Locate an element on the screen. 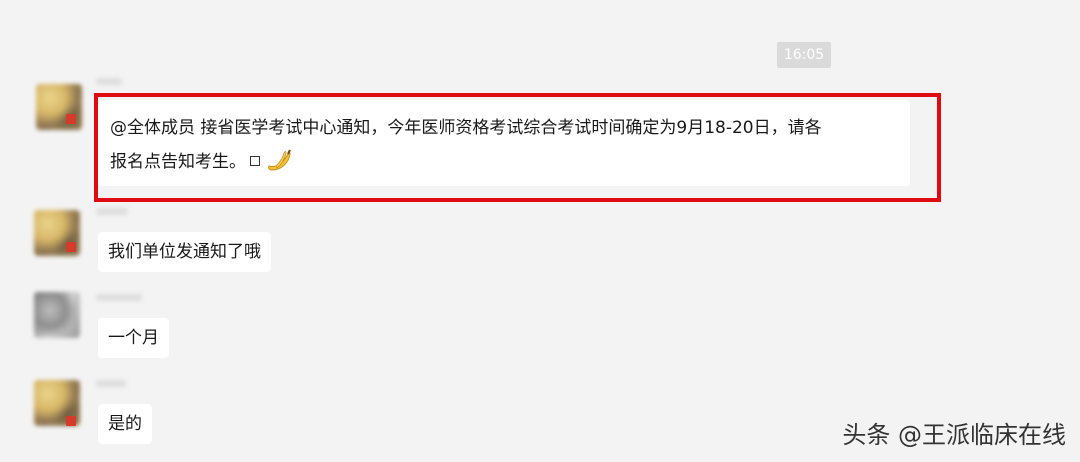  message-text: 是的 is located at coordinates (125, 424).